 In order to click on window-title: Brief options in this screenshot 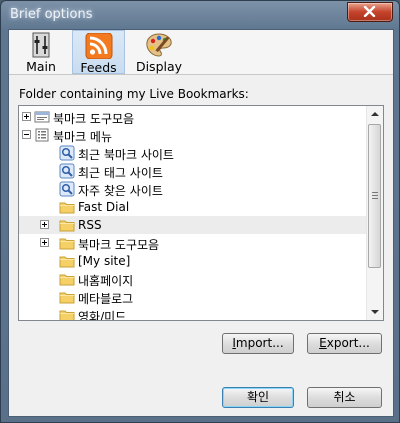, I will do `click(51, 14)`.